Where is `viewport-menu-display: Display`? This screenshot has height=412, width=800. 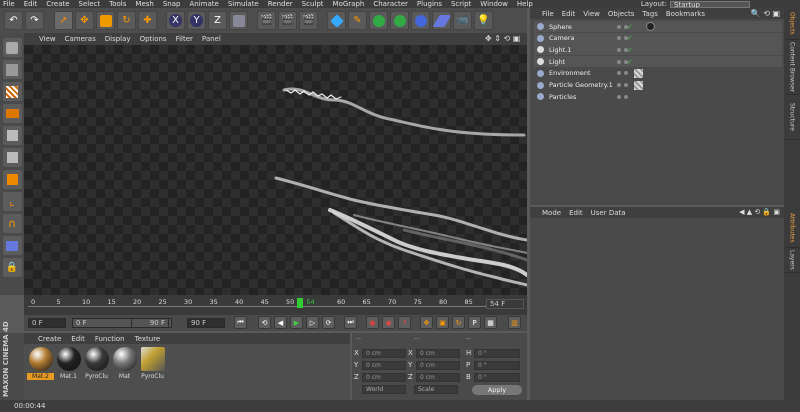 viewport-menu-display: Display is located at coordinates (118, 39).